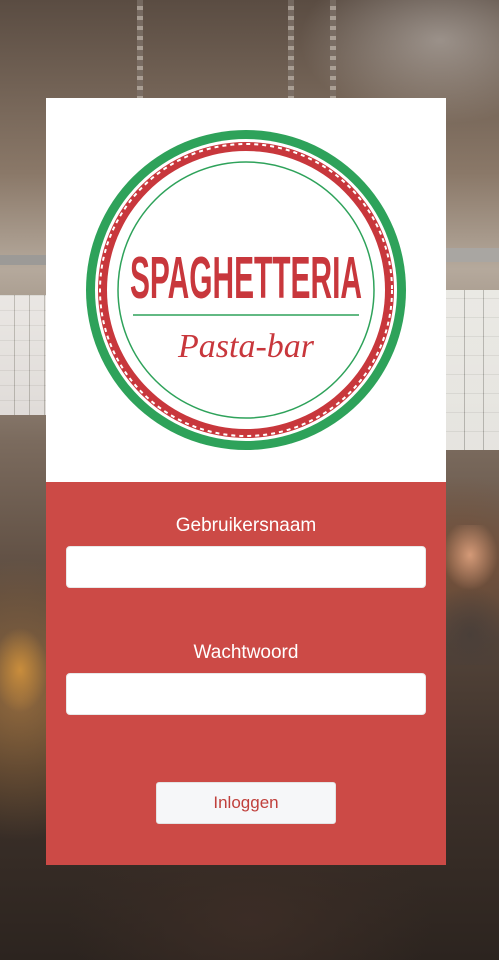  I want to click on username-label: Gebruikersnaam, so click(246, 525).